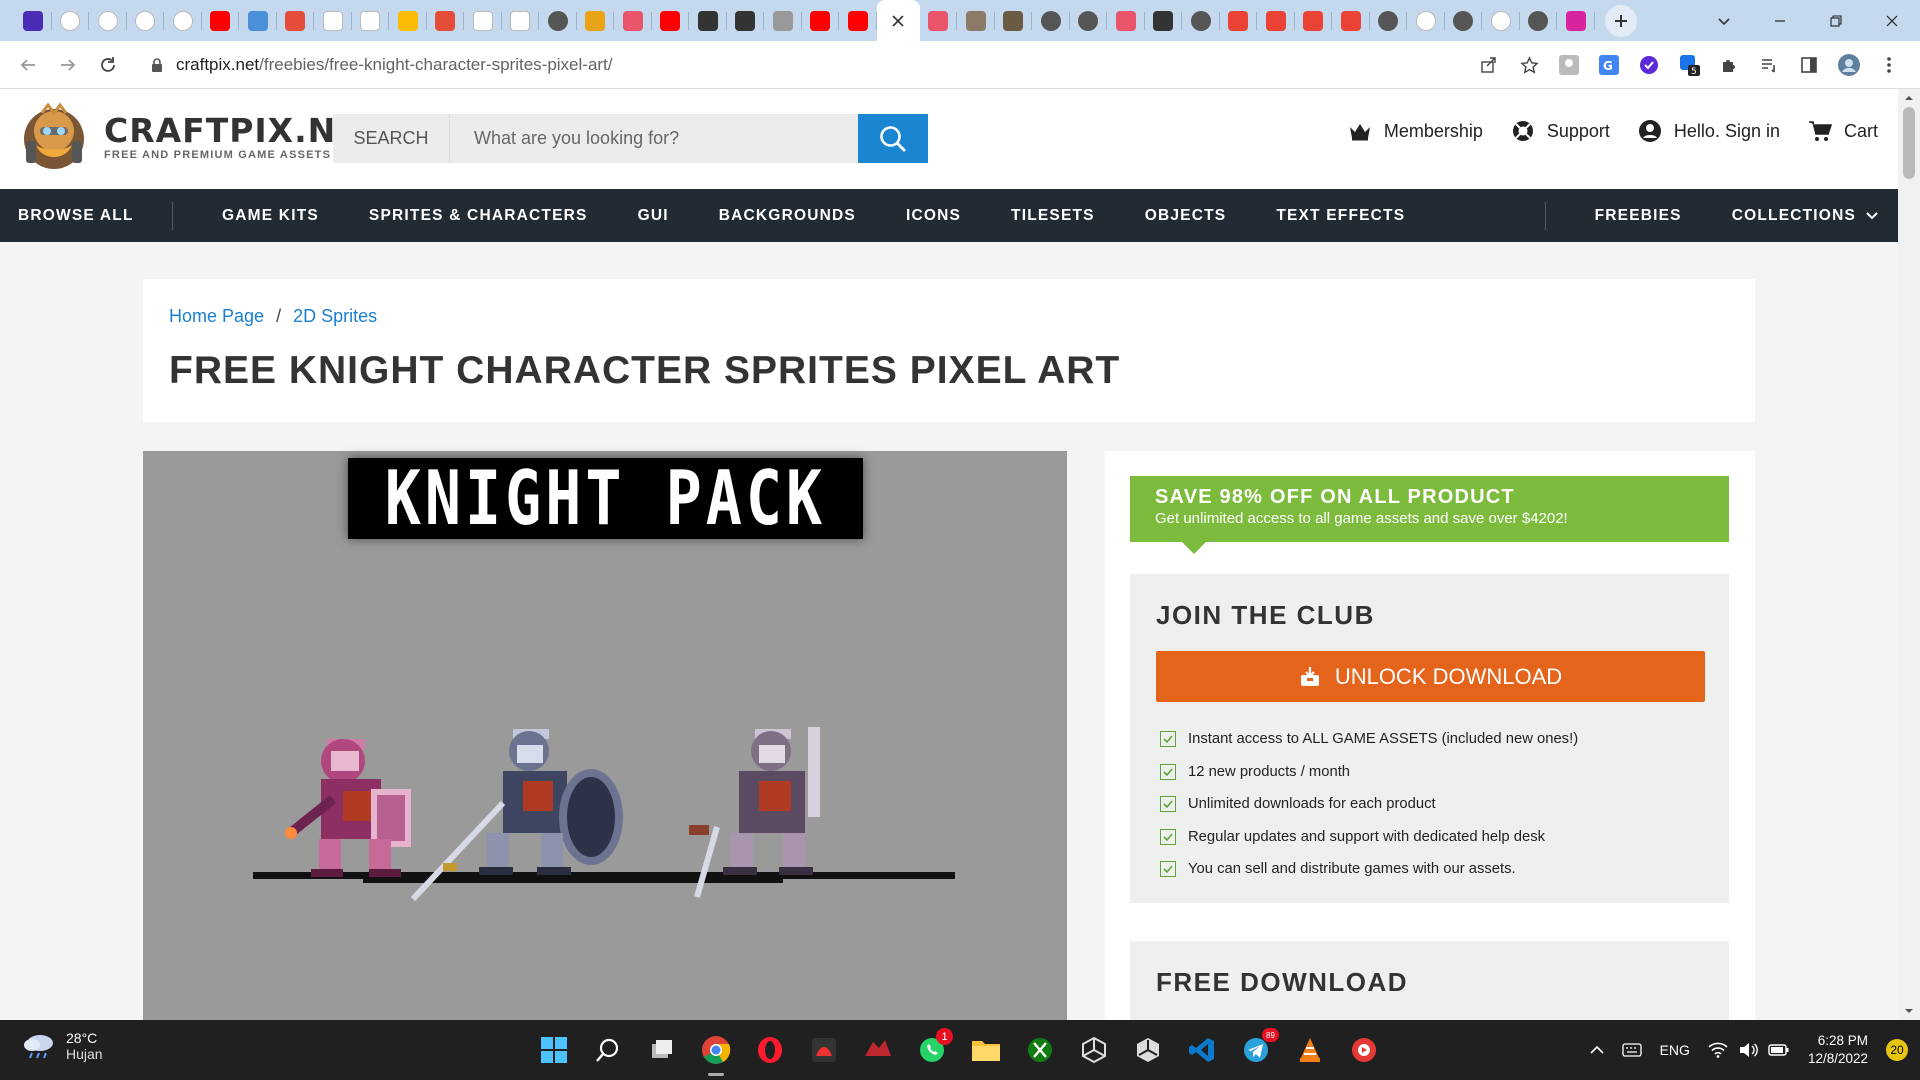 The image size is (1920, 1080). I want to click on active-browser-tab, so click(898, 20).